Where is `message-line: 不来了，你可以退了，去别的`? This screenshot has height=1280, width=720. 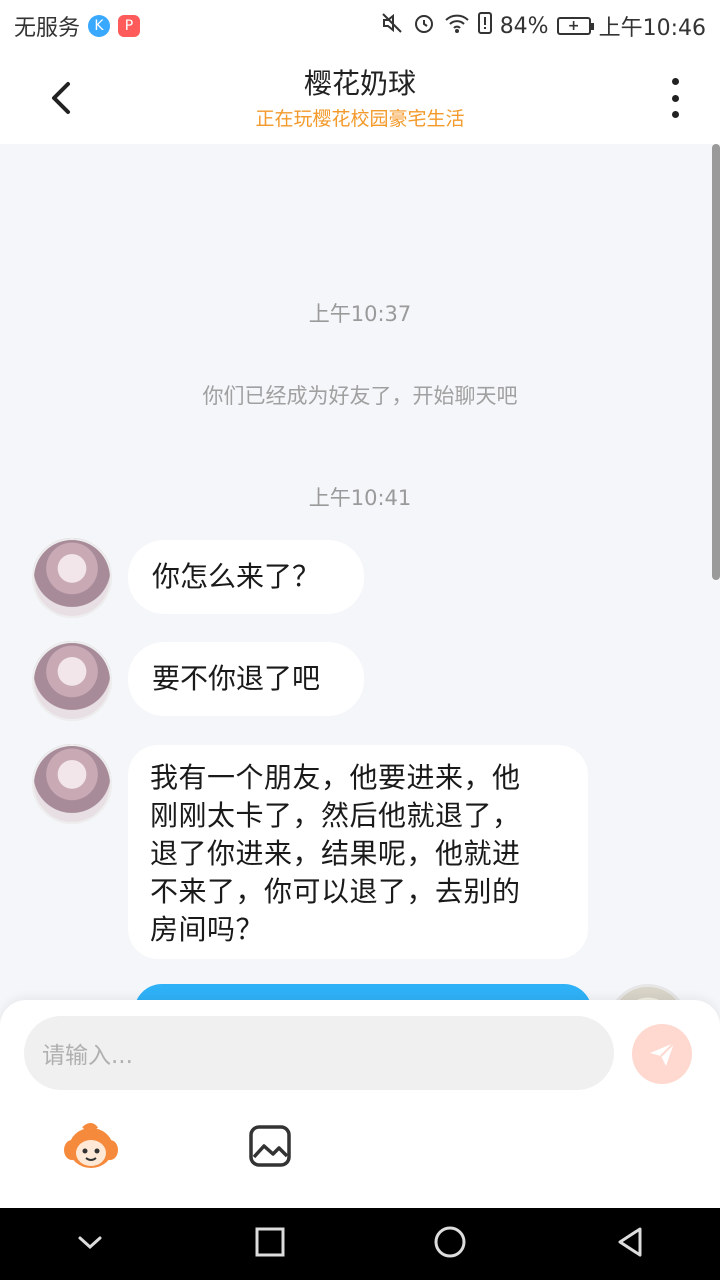
message-line: 不来了，你可以退了，去别的 is located at coordinates (335, 891).